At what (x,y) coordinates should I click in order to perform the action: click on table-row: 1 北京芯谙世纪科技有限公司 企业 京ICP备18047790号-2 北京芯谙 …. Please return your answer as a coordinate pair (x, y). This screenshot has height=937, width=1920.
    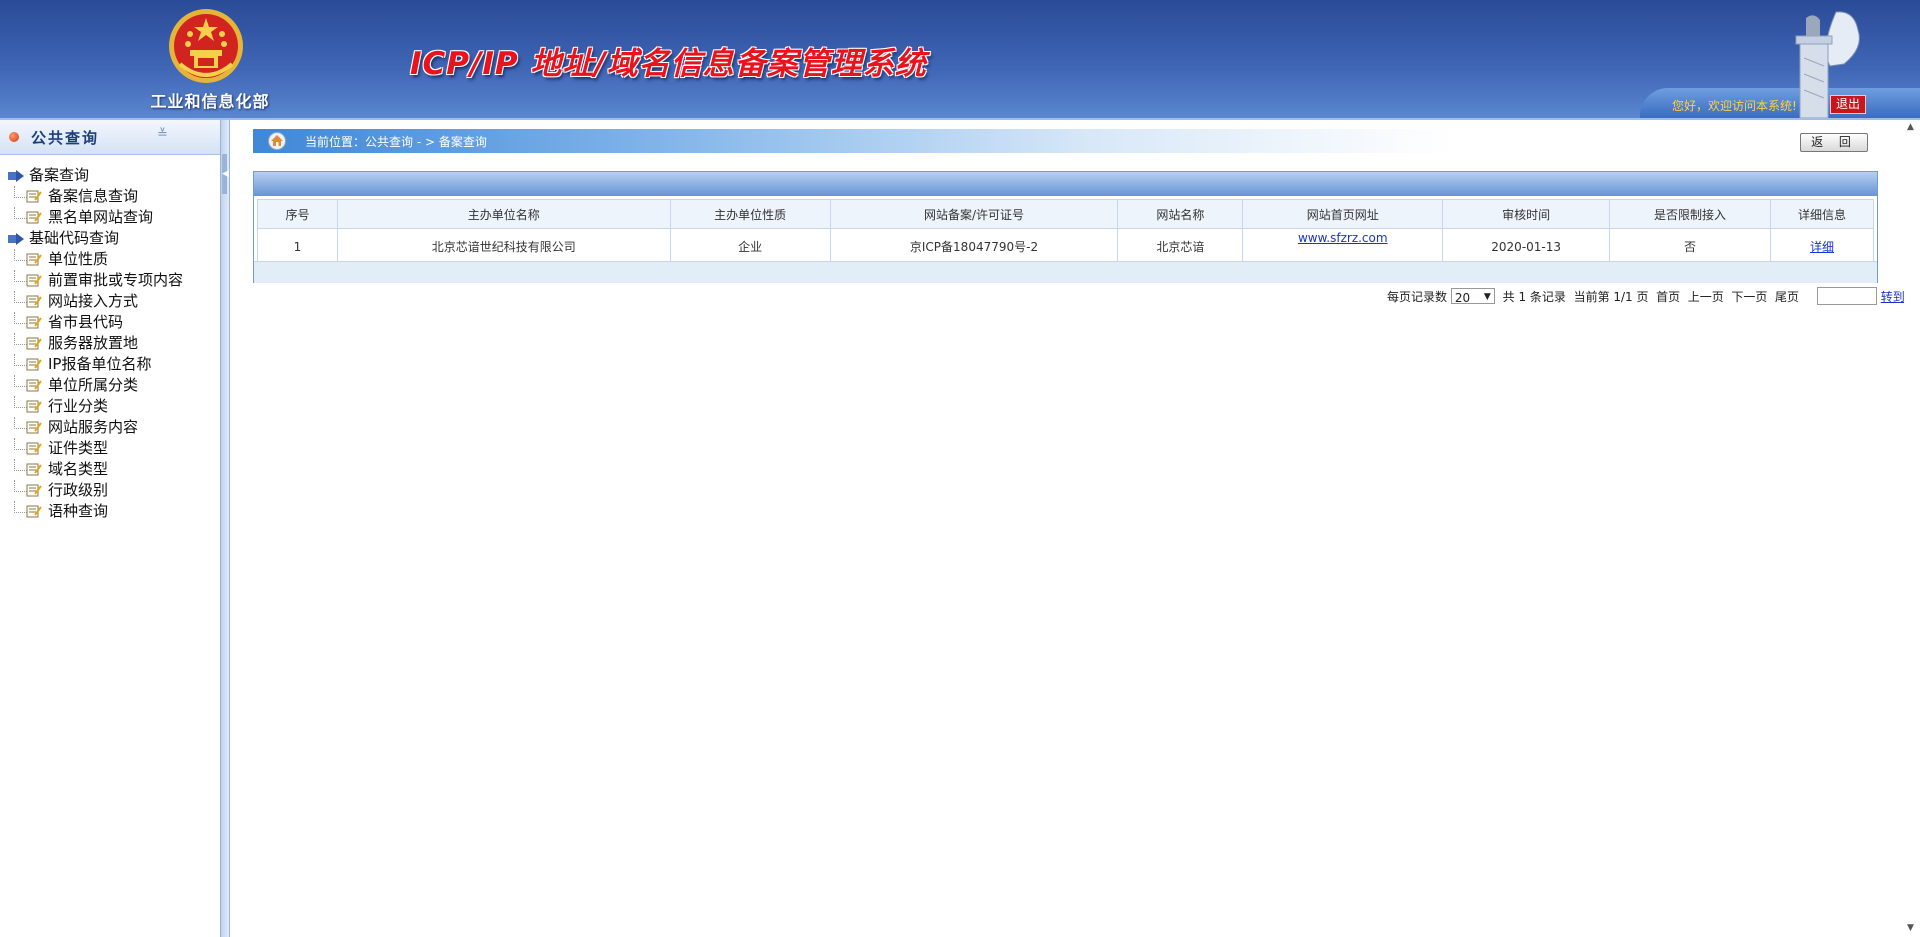
    Looking at the image, I should click on (1066, 246).